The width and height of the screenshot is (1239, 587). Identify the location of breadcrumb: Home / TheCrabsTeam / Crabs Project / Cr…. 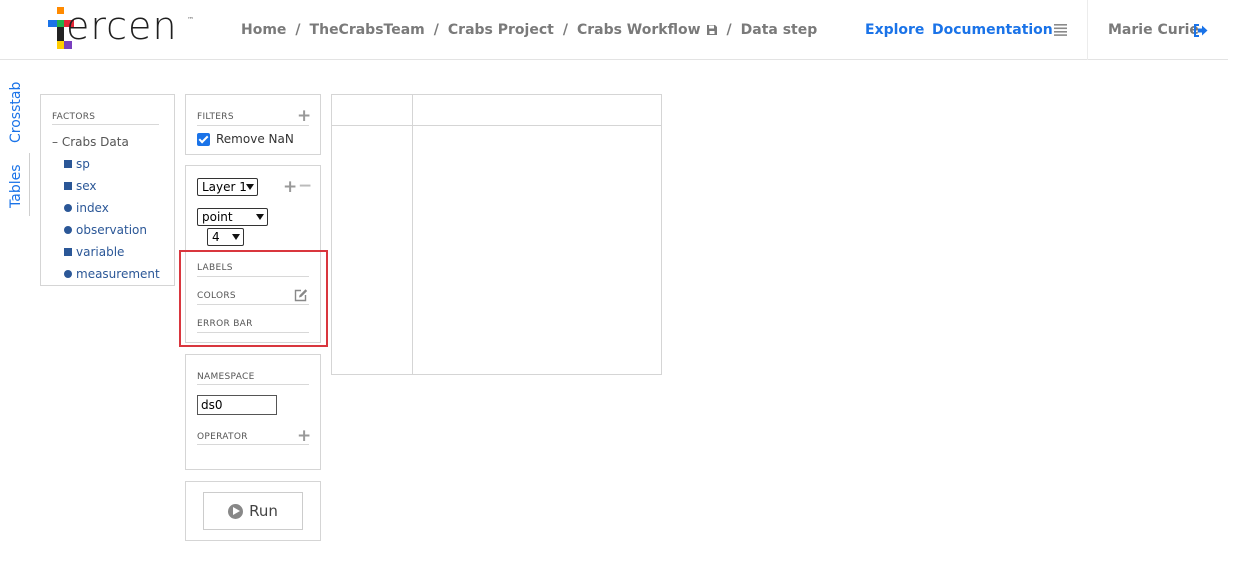
(529, 30).